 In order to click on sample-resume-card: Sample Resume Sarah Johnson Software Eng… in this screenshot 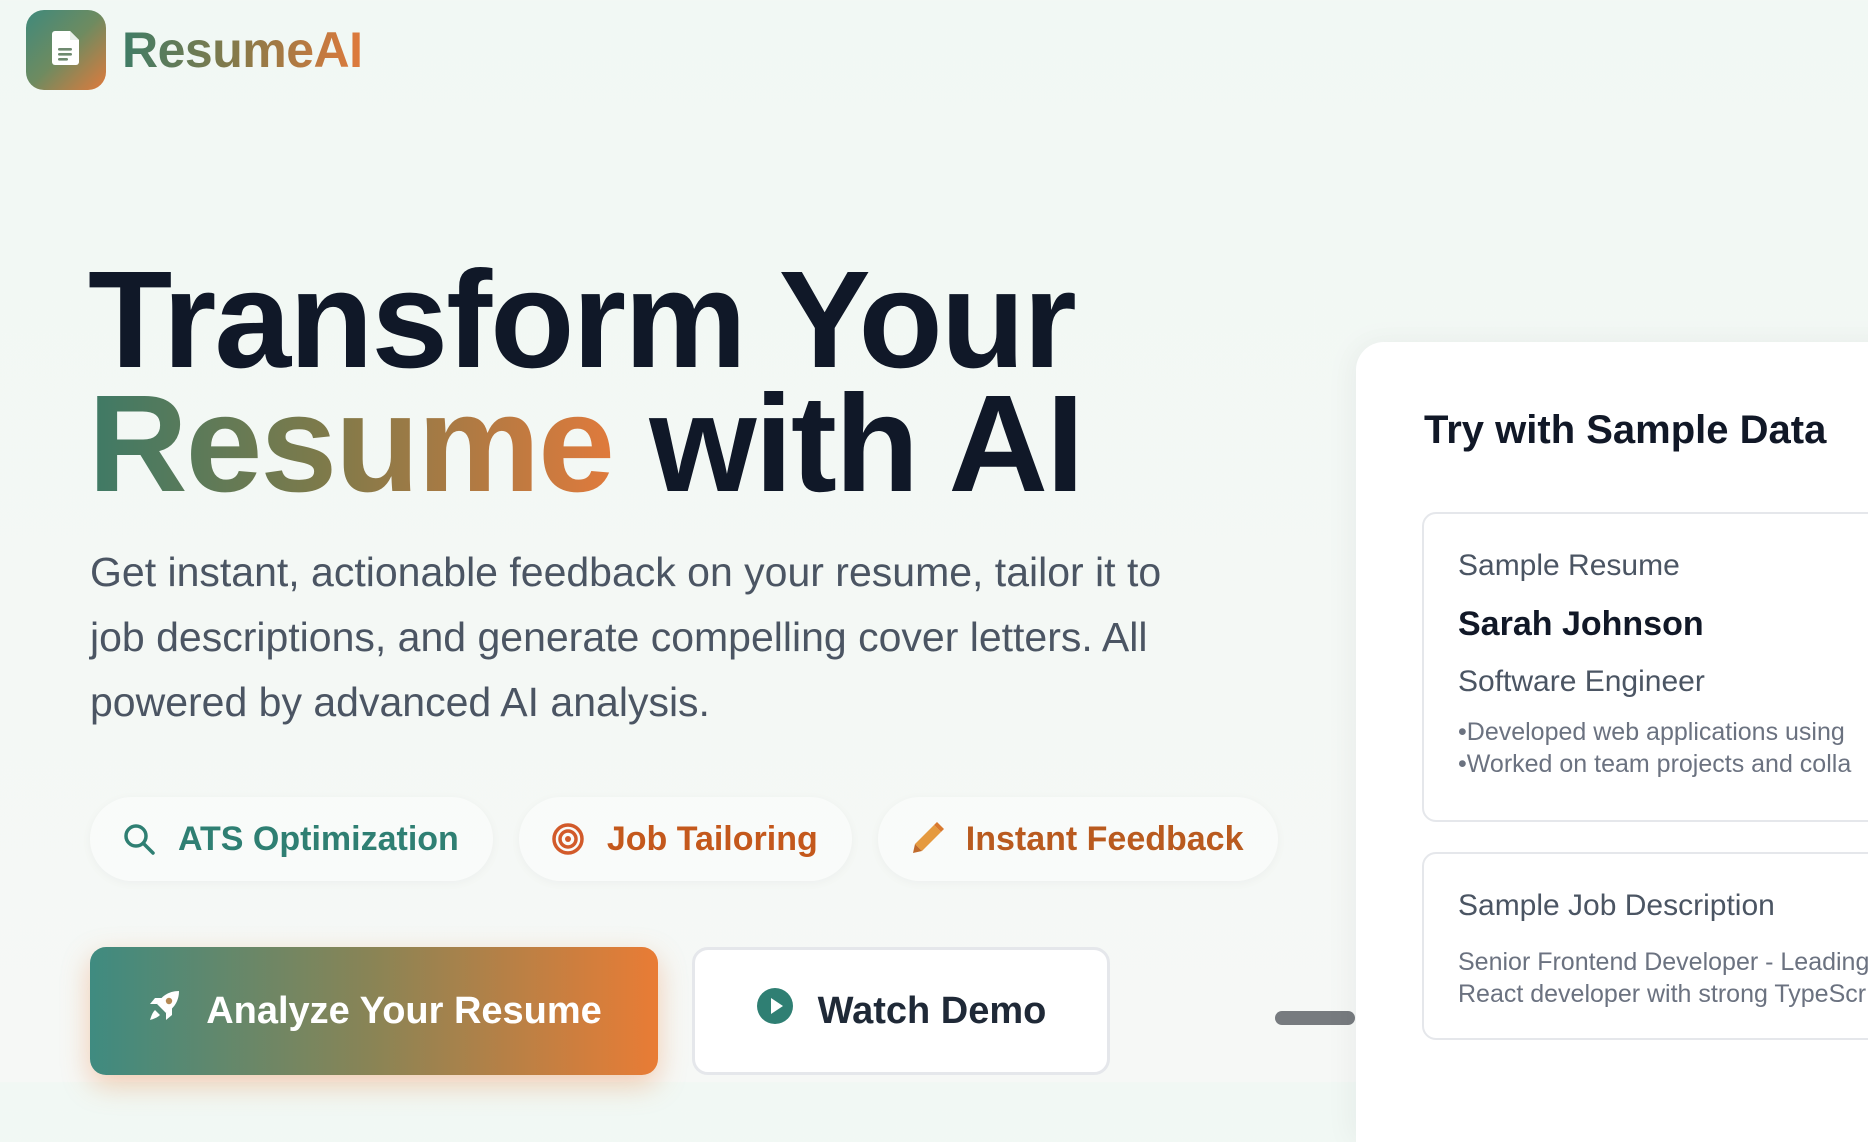, I will do `click(1645, 667)`.